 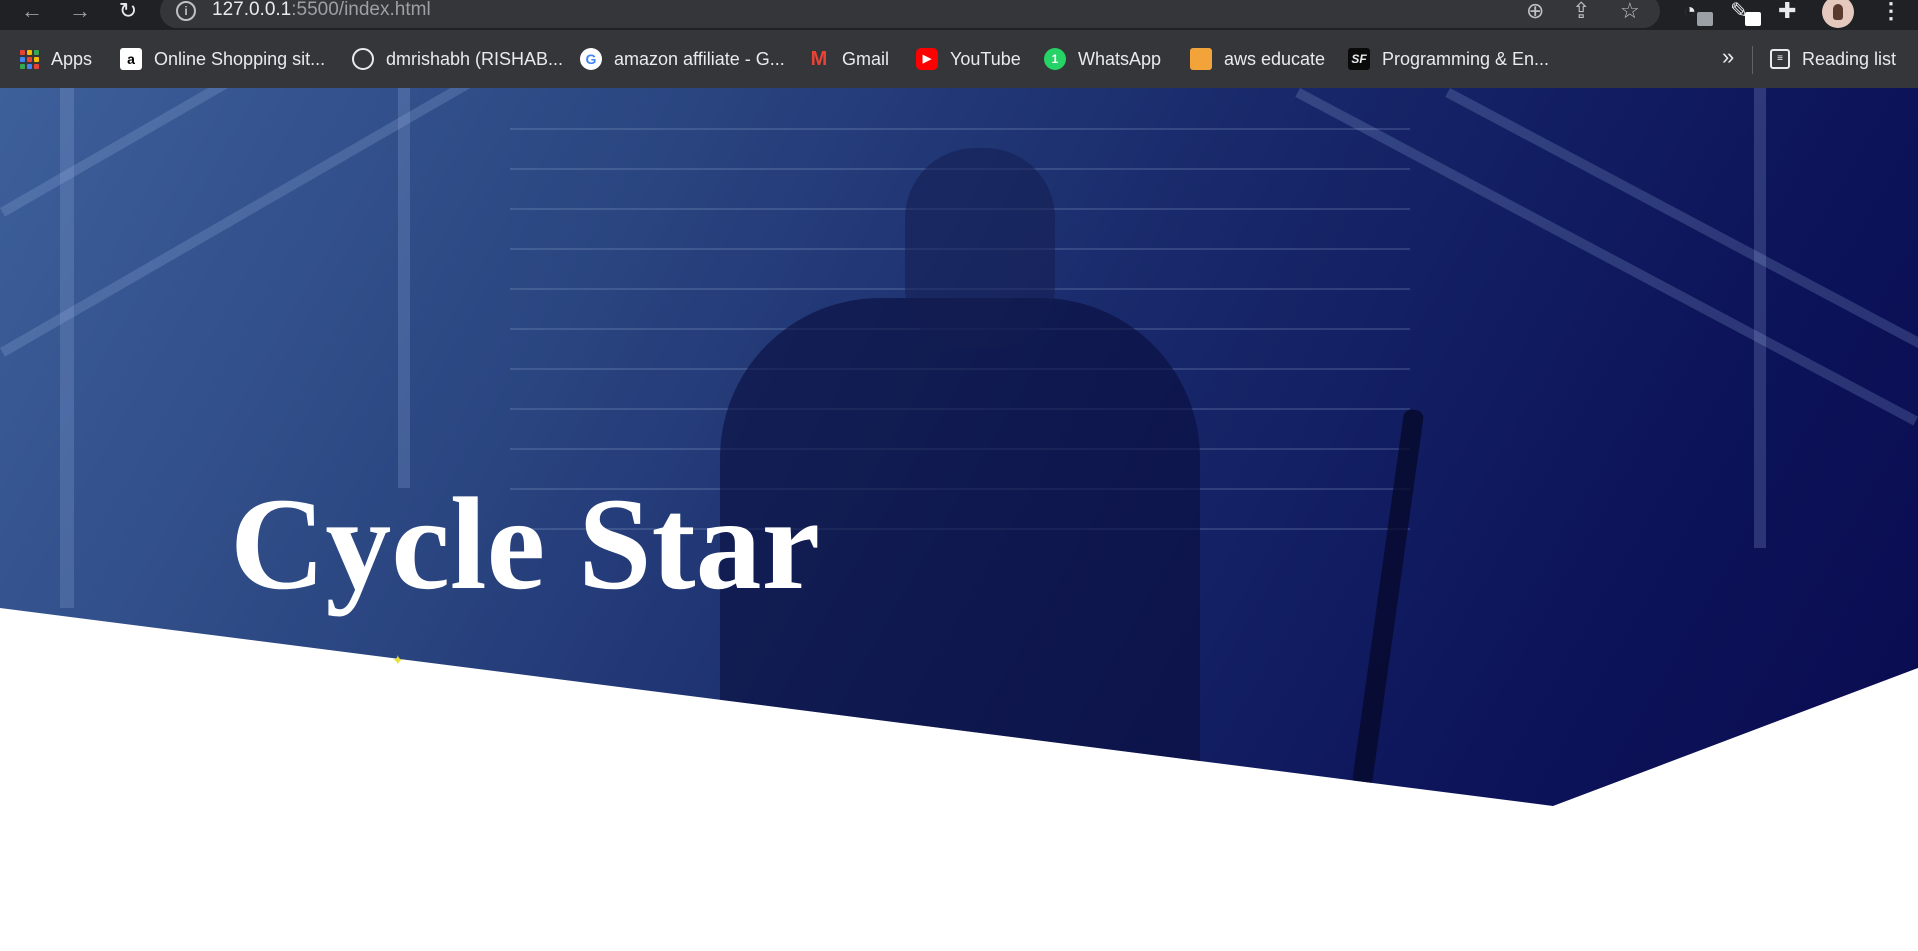 I want to click on bookmark-label: aws educate, so click(x=1275, y=58).